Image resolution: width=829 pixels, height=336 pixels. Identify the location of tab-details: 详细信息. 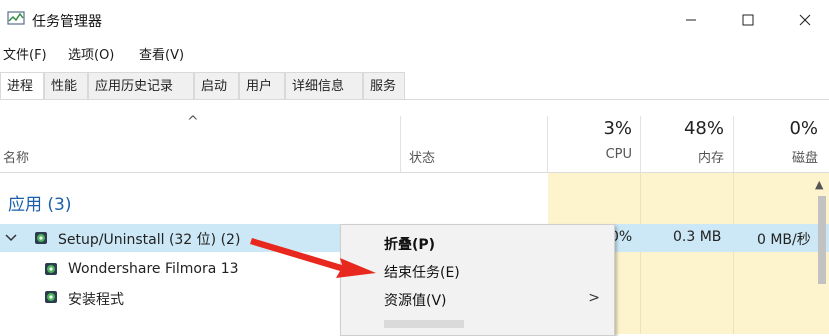
(324, 85).